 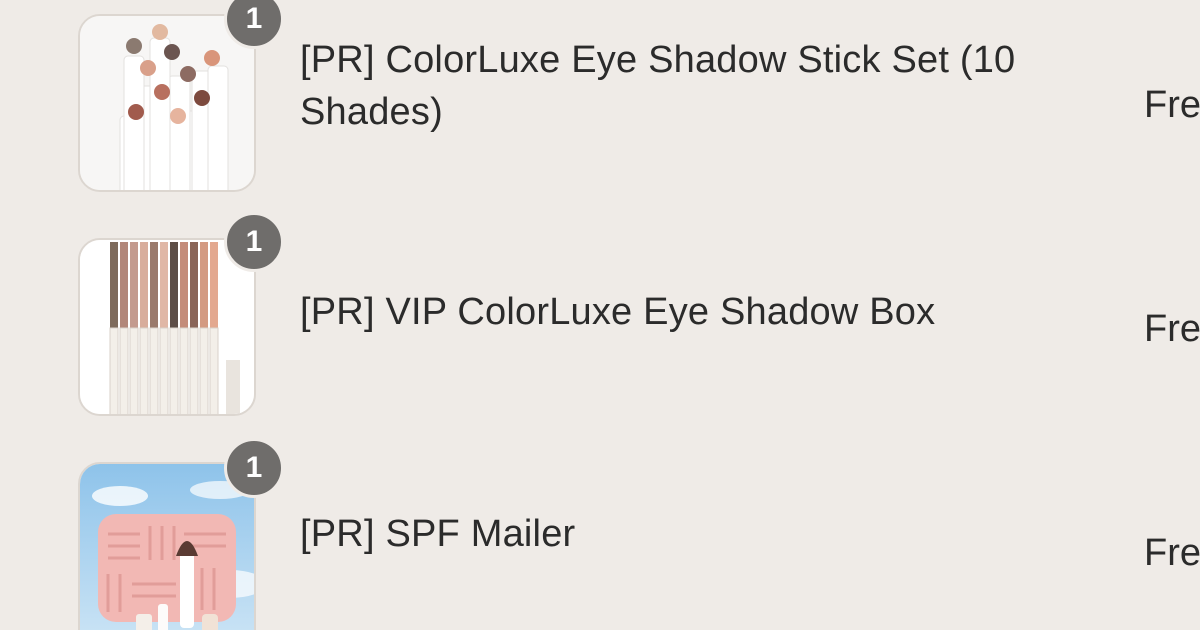 What do you see at coordinates (680, 534) in the screenshot?
I see `product-title: [PR] SPF Mailer` at bounding box center [680, 534].